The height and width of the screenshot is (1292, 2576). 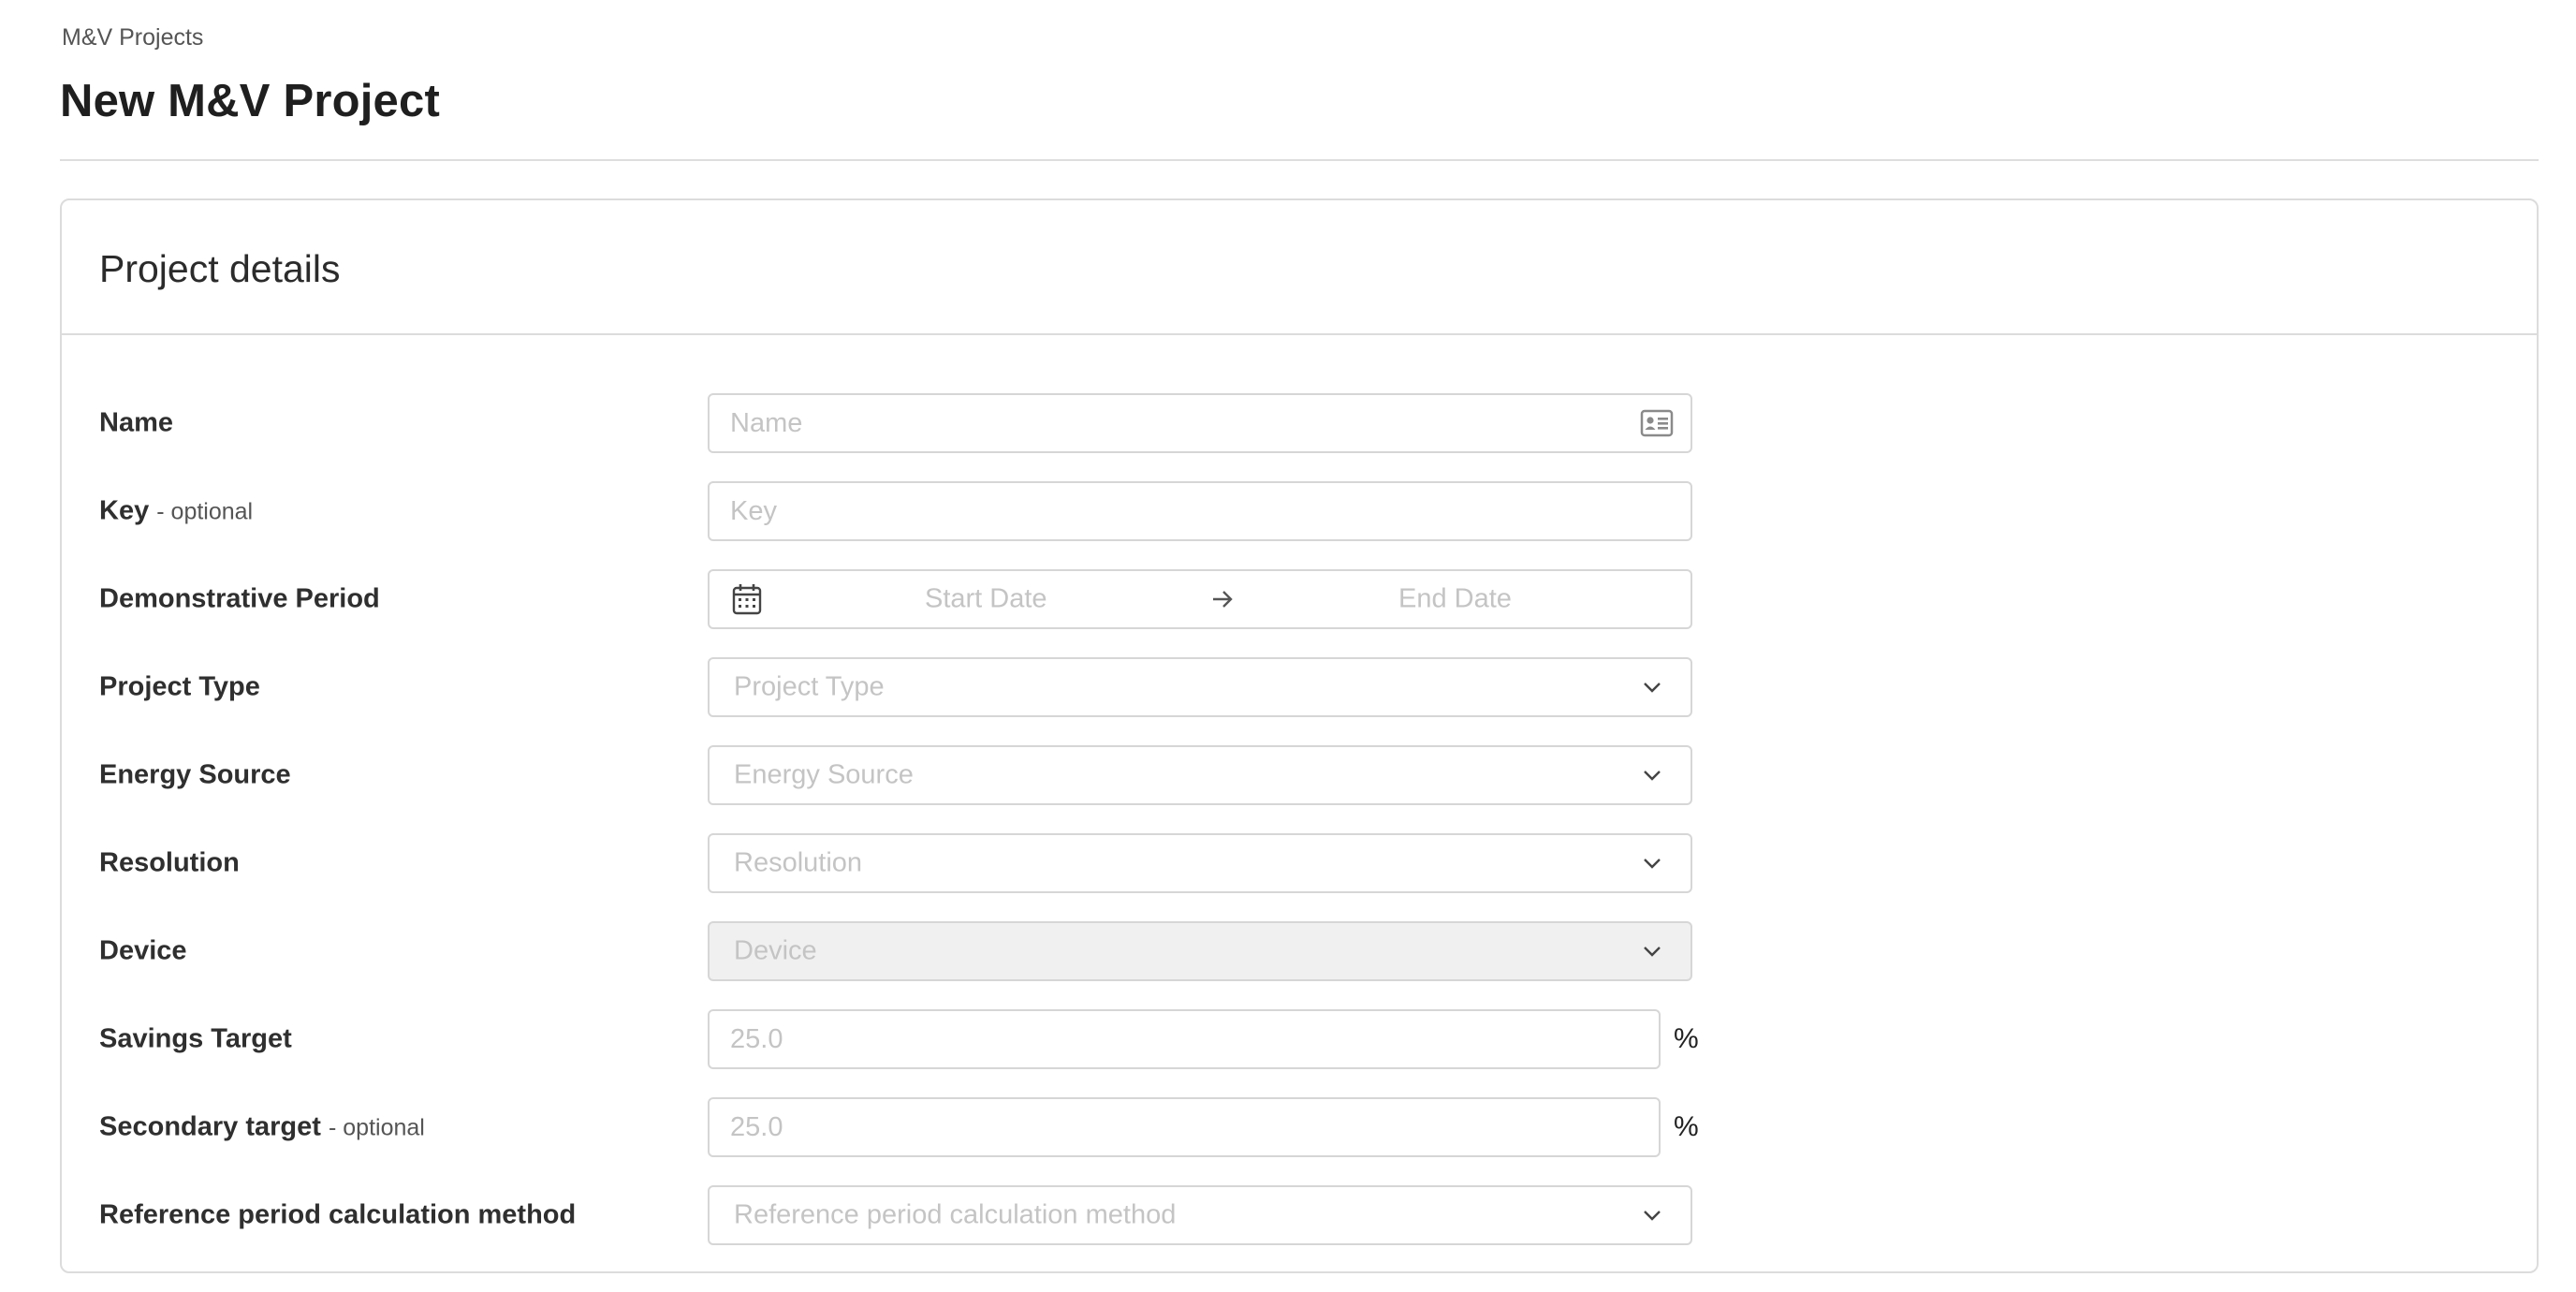 I want to click on reference-method-label: Reference period calculation method, so click(x=338, y=1214).